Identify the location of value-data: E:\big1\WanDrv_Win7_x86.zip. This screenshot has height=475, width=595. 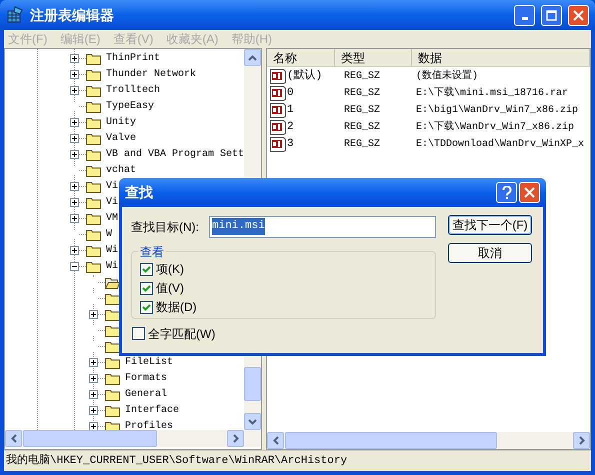
(497, 110).